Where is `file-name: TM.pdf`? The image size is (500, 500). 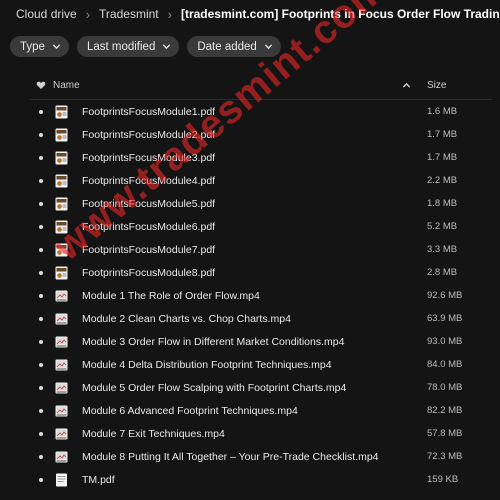 file-name: TM.pdf is located at coordinates (254, 480).